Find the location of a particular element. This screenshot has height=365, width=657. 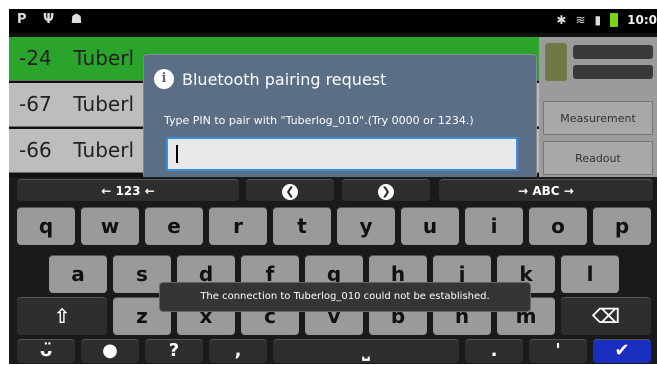

comma-key: , is located at coordinates (238, 351).